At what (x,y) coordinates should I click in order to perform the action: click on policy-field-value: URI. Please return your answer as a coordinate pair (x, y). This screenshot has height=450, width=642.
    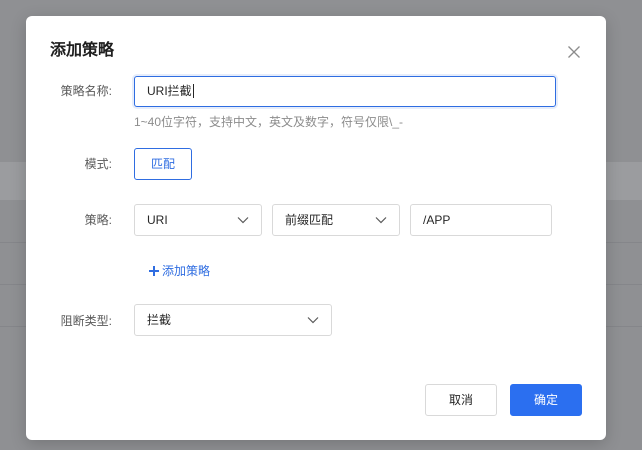
    Looking at the image, I should click on (157, 220).